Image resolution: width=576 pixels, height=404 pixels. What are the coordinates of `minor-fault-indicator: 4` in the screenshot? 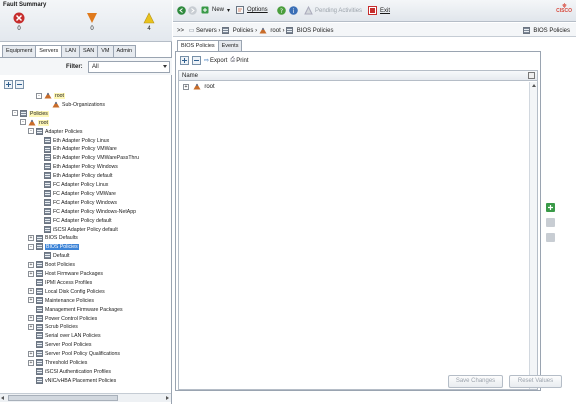 It's located at (149, 22).